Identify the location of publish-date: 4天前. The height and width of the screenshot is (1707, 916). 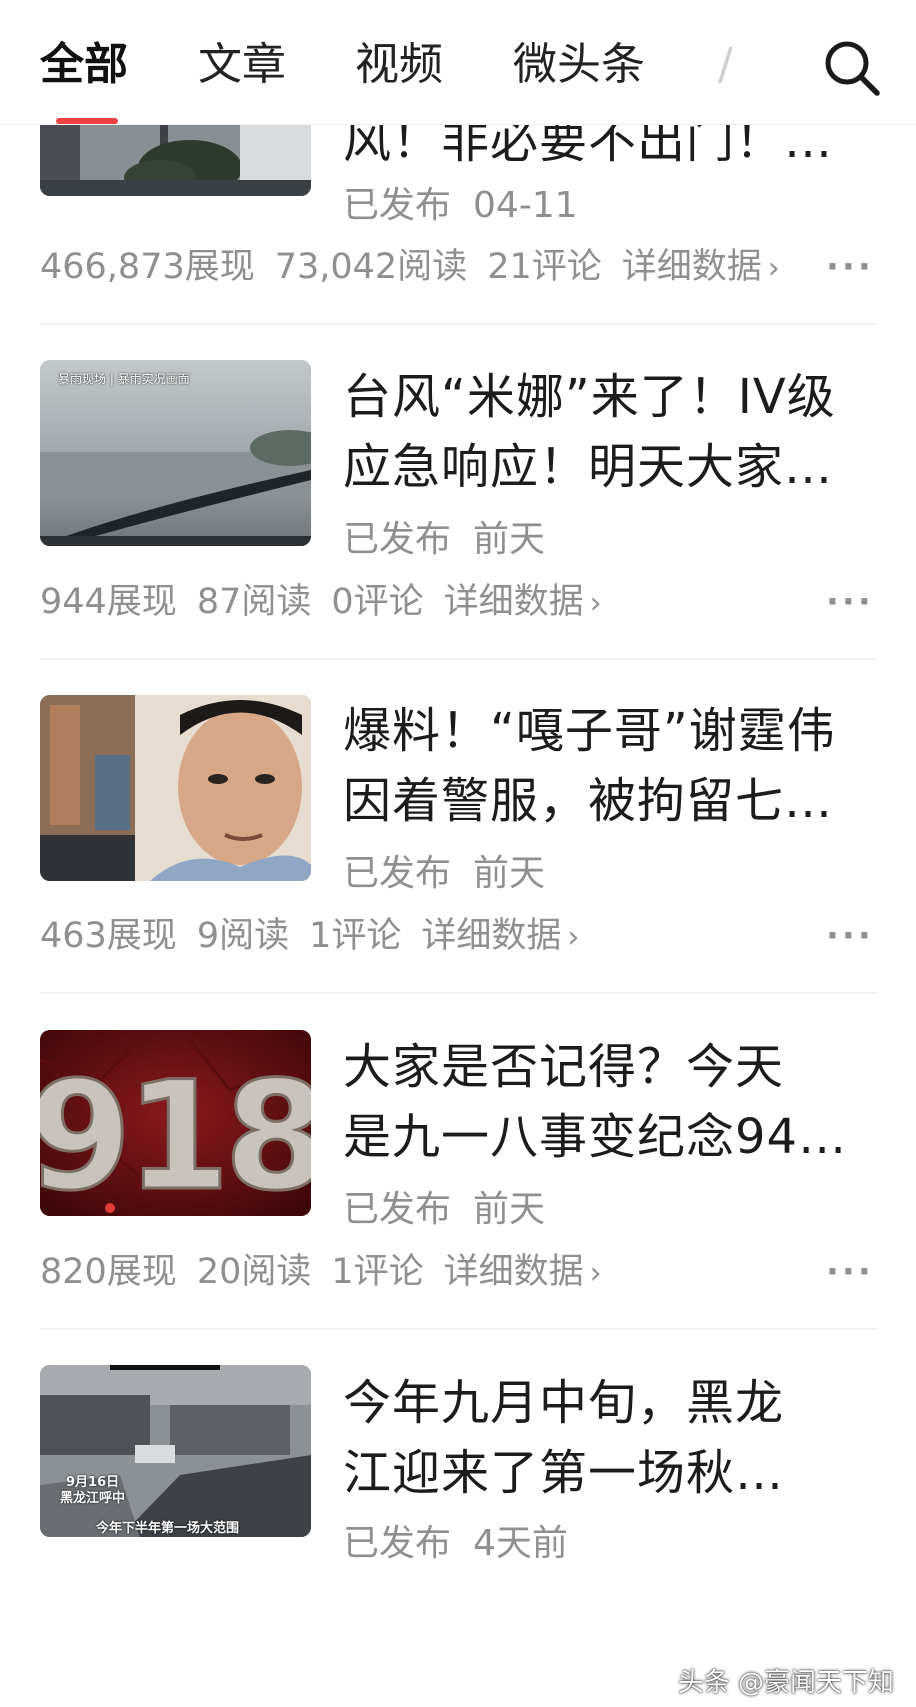
(520, 1543).